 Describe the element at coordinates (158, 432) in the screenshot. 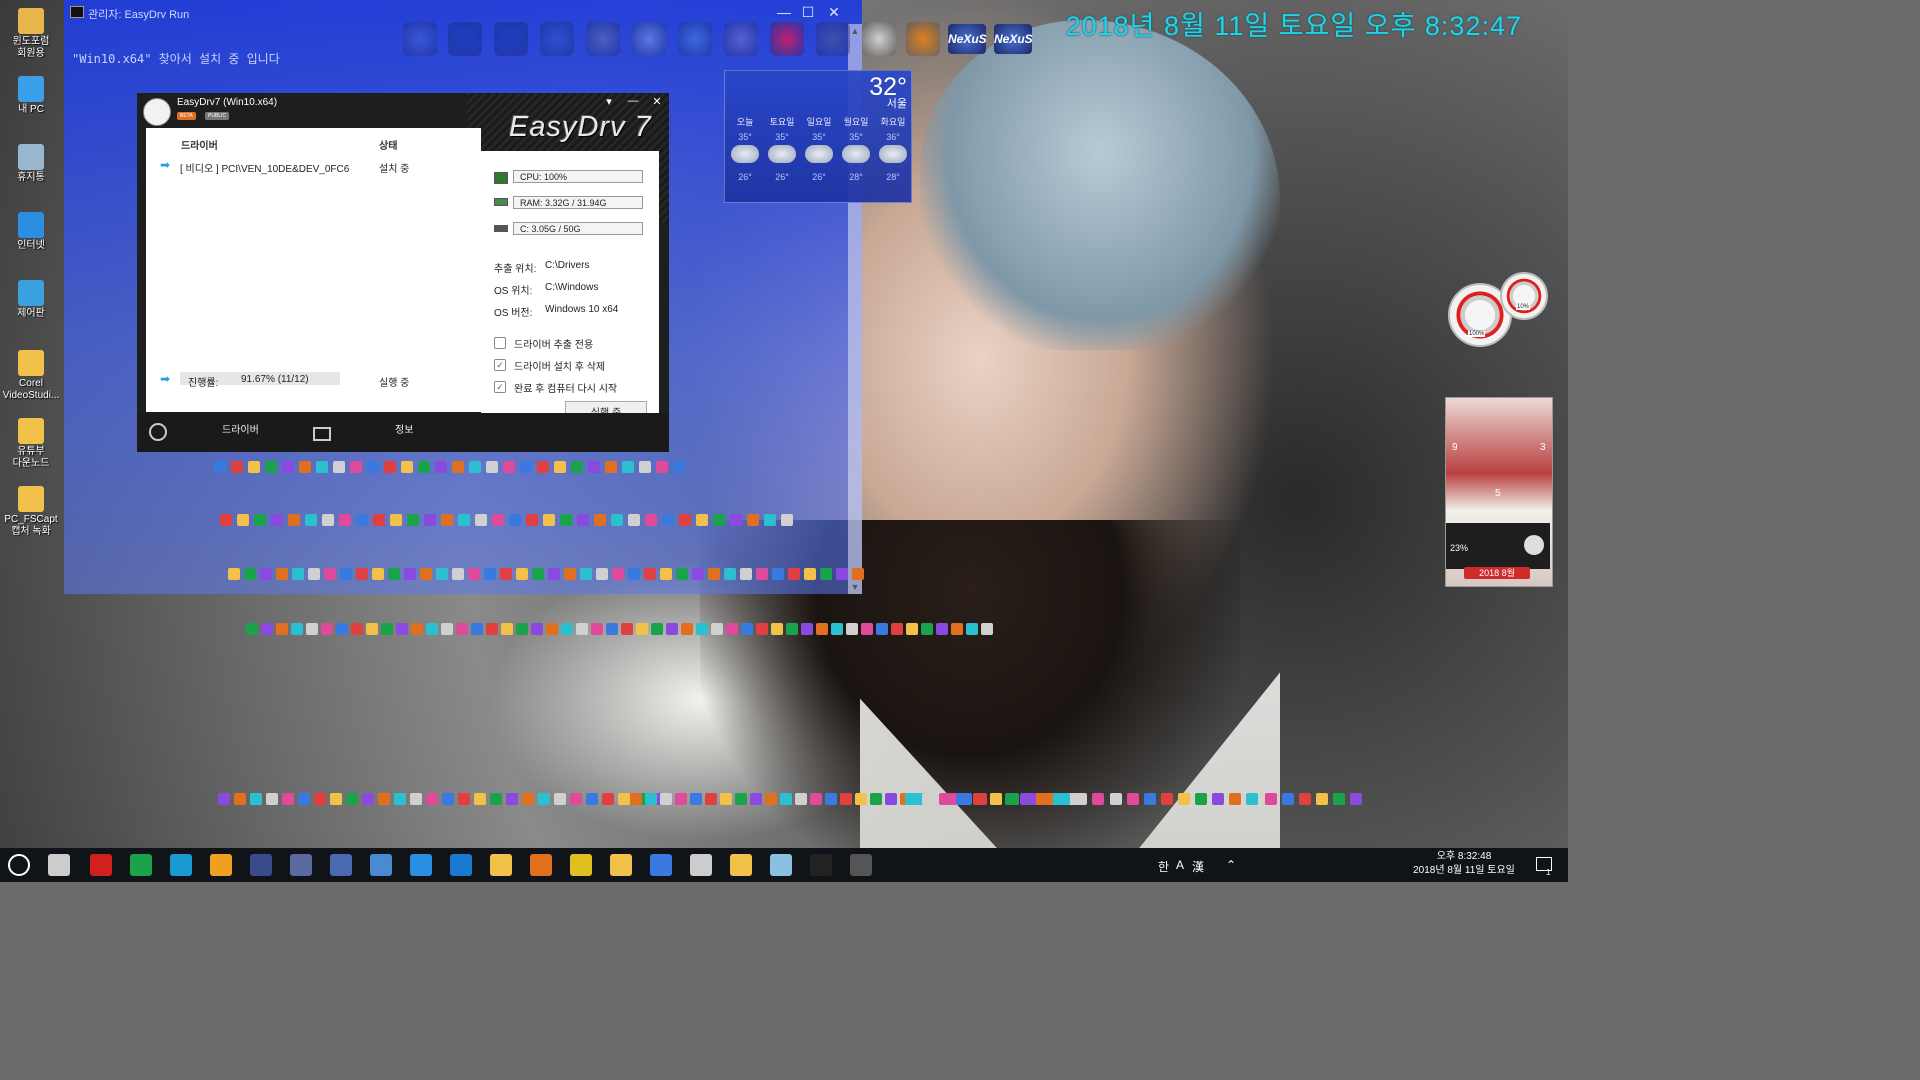

I see `gear-icon` at that location.